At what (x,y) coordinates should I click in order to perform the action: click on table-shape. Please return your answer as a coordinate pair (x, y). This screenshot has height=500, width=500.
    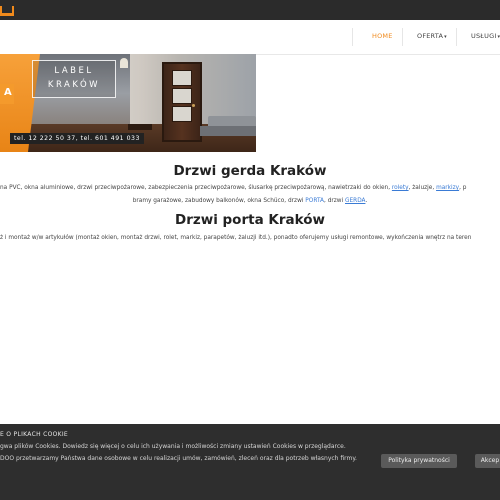
    Looking at the image, I should click on (140, 127).